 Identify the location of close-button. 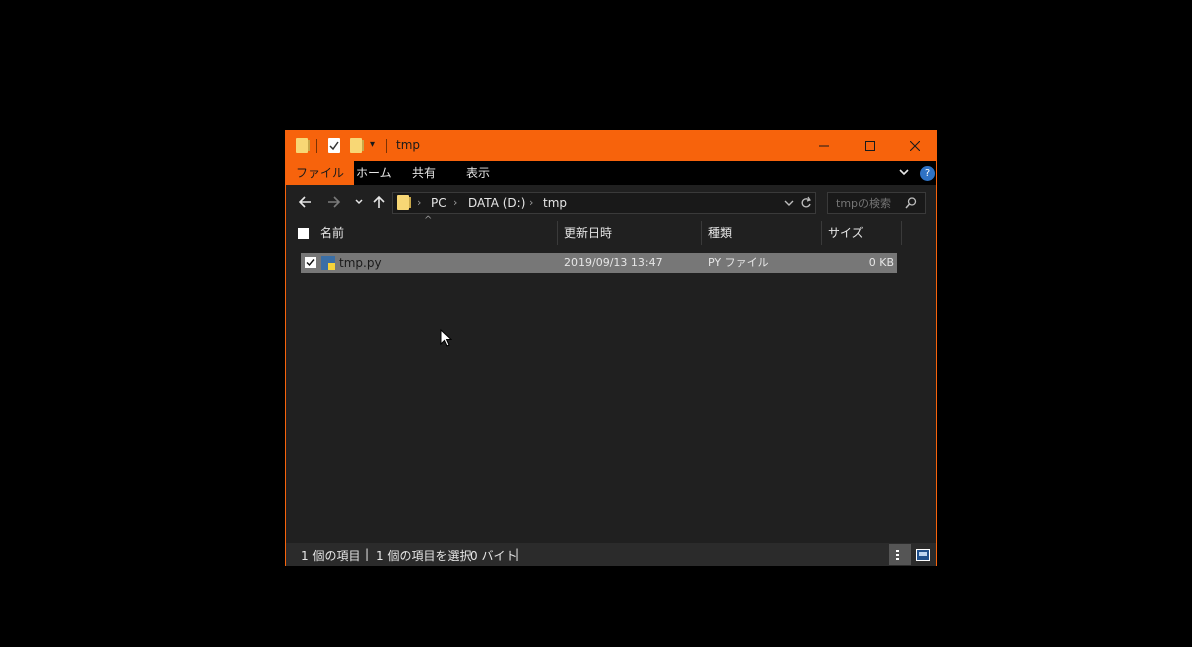
(915, 146).